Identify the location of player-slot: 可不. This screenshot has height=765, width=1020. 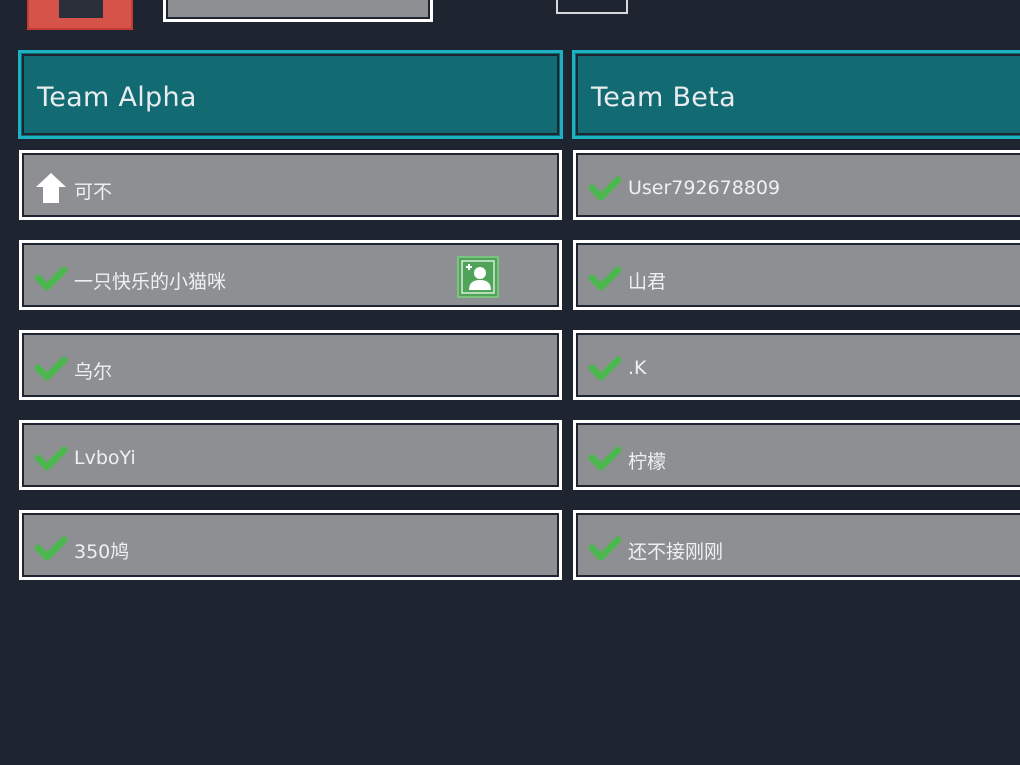
(290, 185).